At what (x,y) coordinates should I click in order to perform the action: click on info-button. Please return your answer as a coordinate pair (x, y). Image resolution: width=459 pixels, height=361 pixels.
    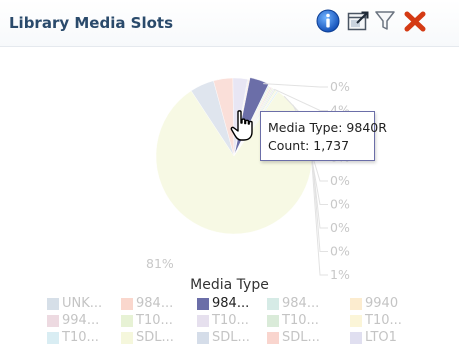
    Looking at the image, I should click on (328, 21).